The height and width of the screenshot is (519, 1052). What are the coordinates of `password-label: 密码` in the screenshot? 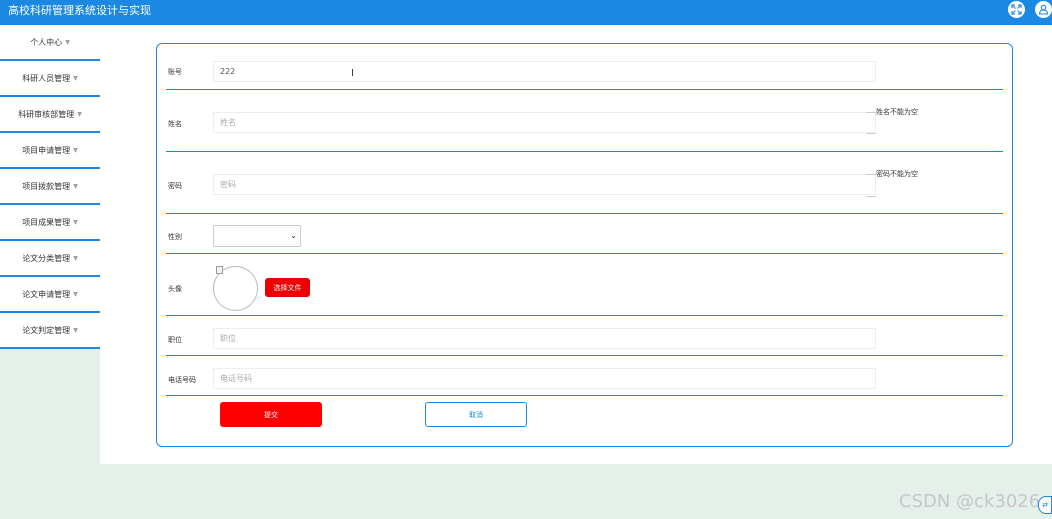 It's located at (175, 186).